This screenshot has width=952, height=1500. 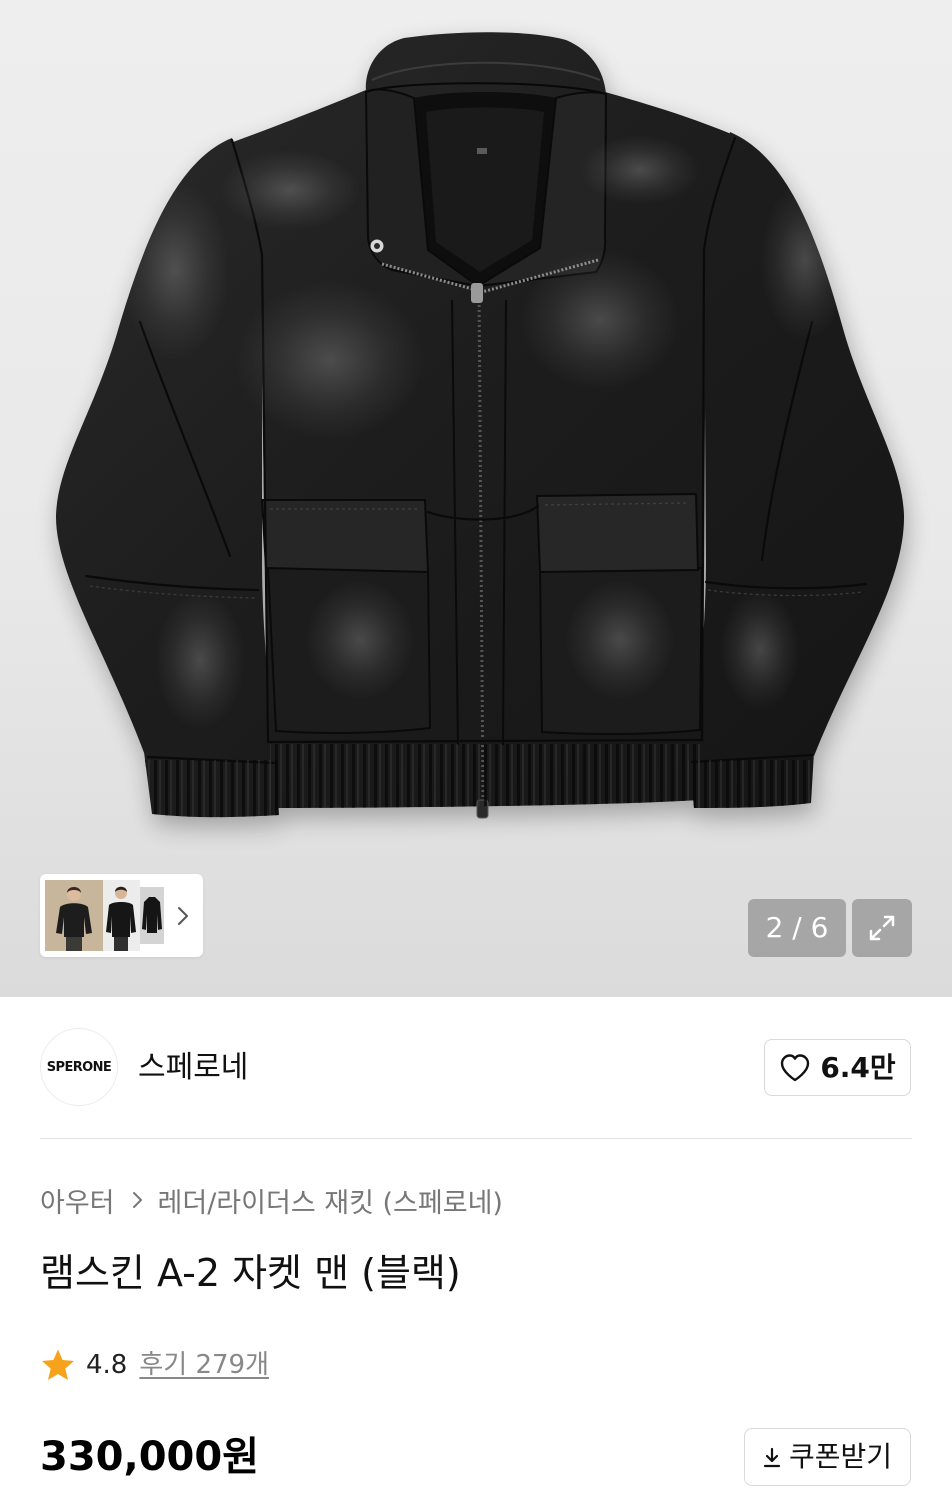 I want to click on coupon-label: 쿠폰받기, so click(x=840, y=1456).